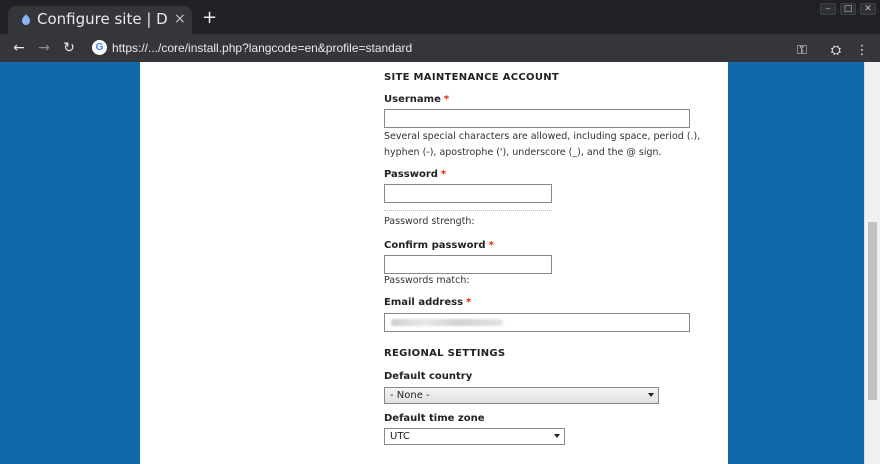 This screenshot has width=880, height=464. What do you see at coordinates (428, 376) in the screenshot?
I see `default-country-label: Default country` at bounding box center [428, 376].